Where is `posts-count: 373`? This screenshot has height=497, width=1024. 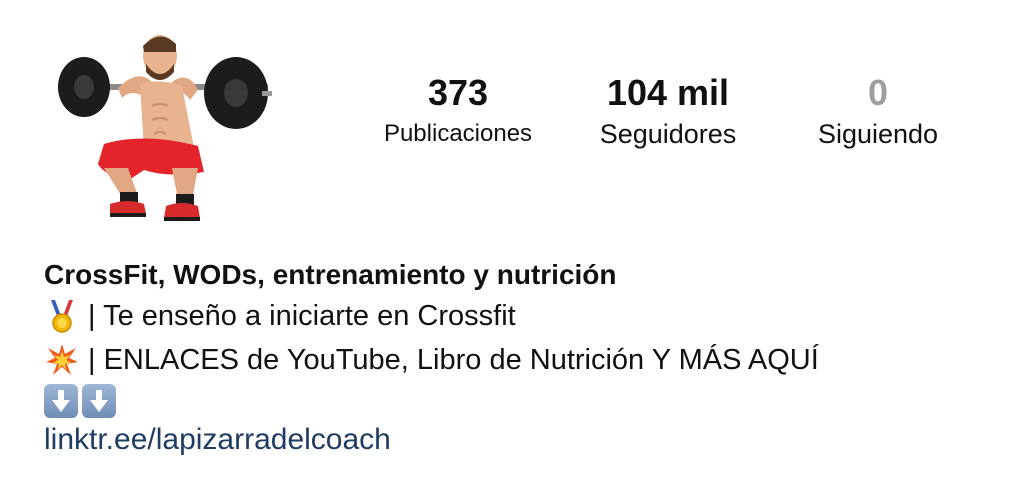
posts-count: 373 is located at coordinates (458, 92).